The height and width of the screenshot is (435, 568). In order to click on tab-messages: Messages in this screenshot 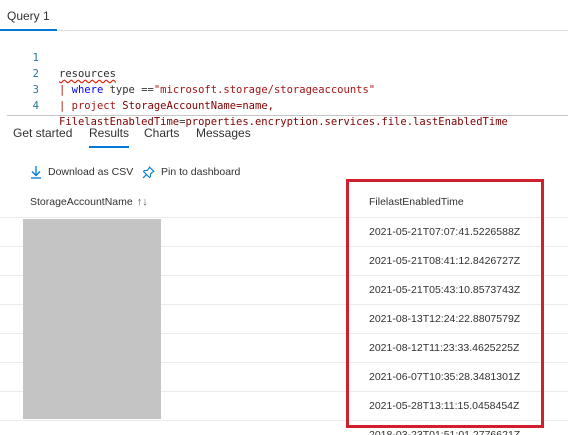, I will do `click(223, 137)`.